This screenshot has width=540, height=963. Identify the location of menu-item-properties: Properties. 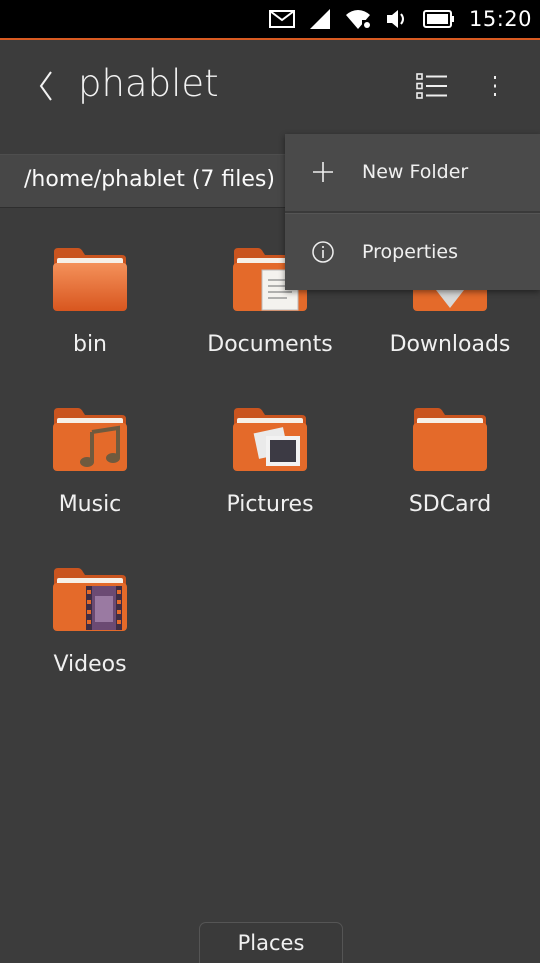
(412, 252).